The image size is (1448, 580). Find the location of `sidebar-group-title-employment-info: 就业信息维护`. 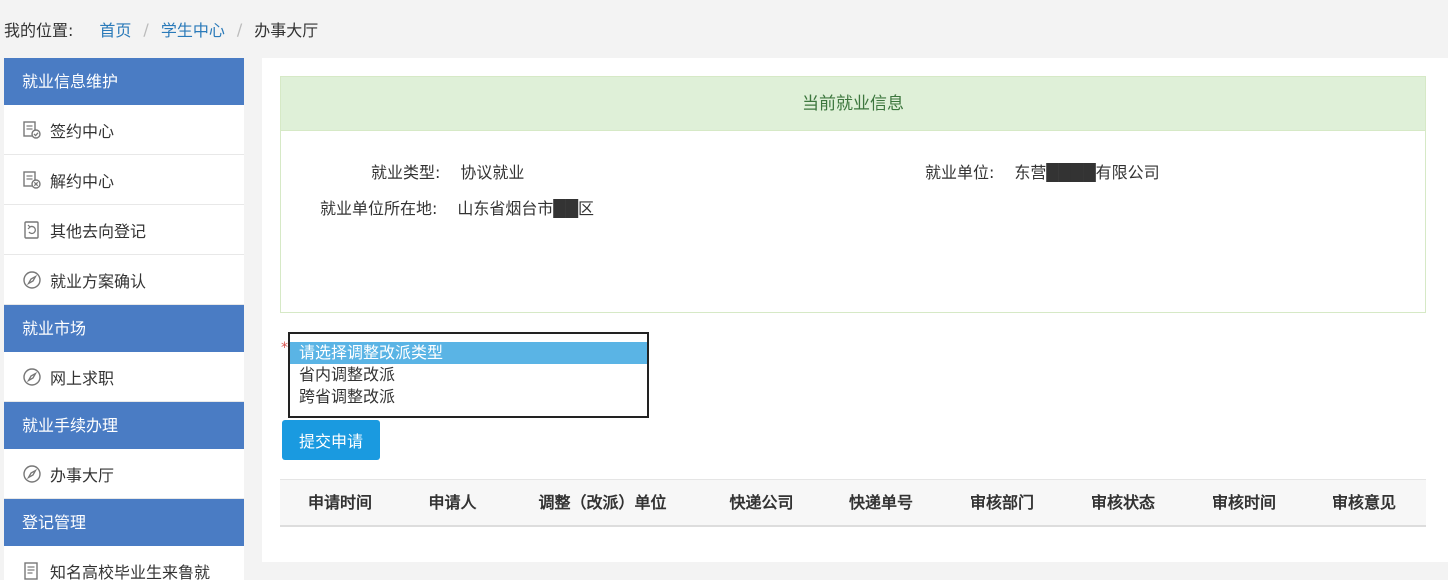

sidebar-group-title-employment-info: 就业信息维护 is located at coordinates (124, 81).